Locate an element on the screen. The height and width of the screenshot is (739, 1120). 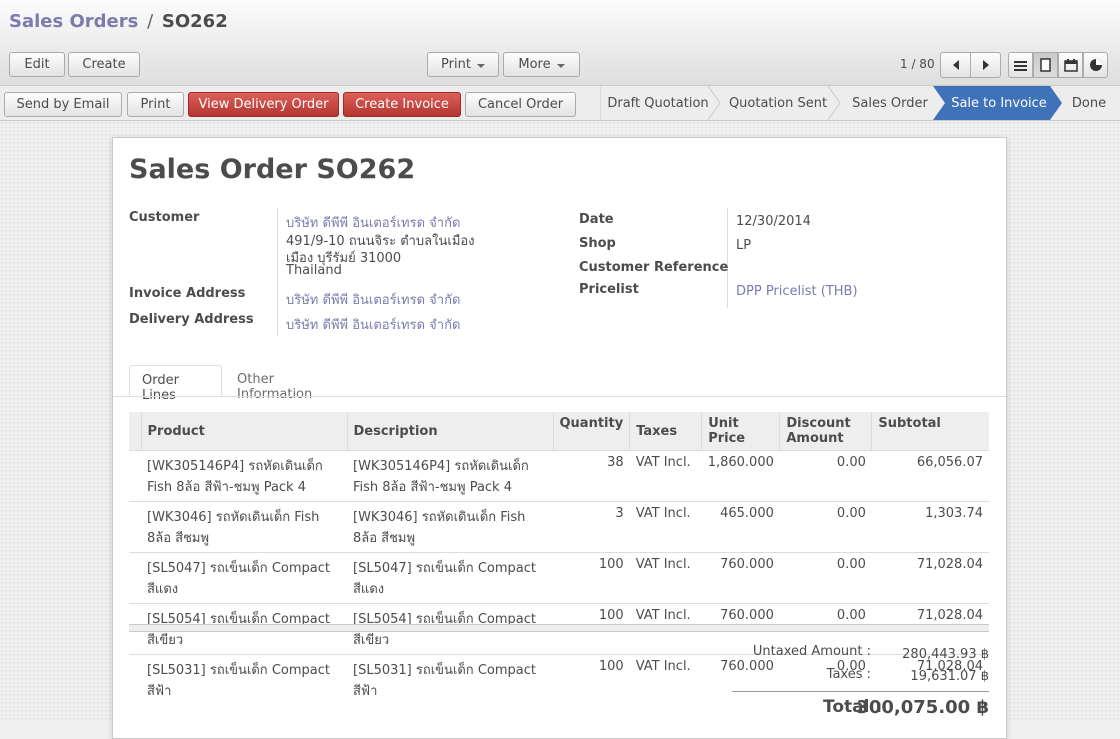
cell-subtotal: 71,028.04 is located at coordinates (930, 578).